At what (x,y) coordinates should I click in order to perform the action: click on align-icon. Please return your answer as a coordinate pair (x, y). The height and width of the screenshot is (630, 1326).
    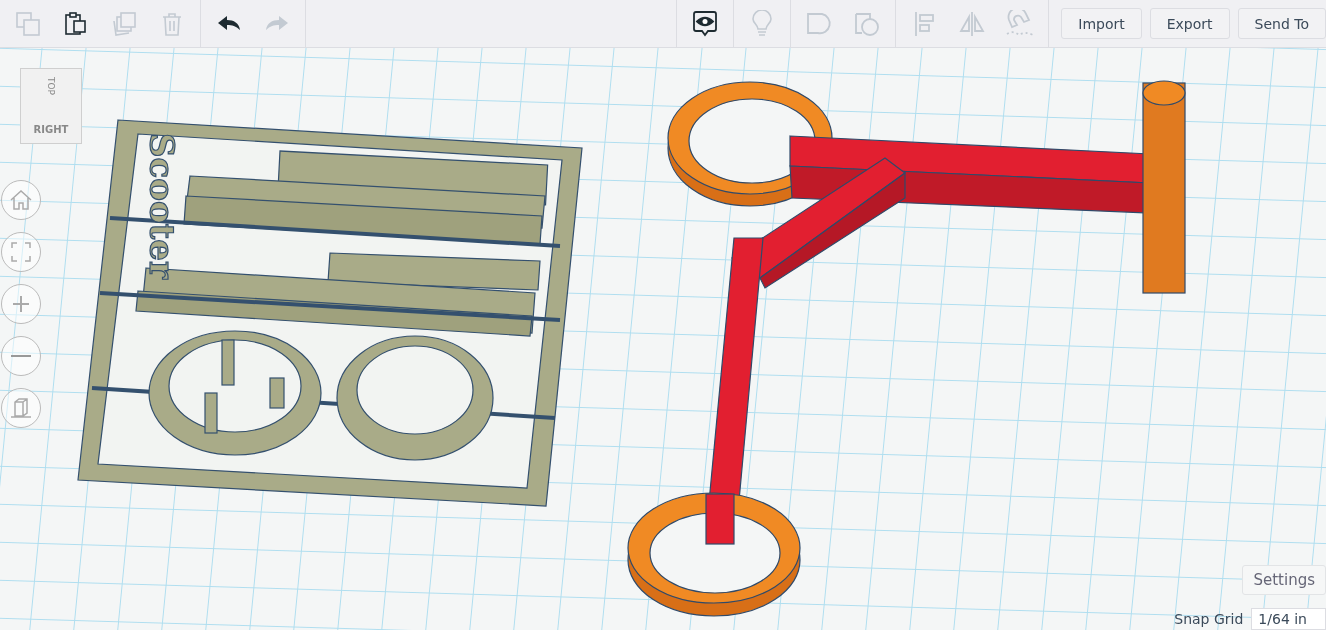
    Looking at the image, I should click on (924, 23).